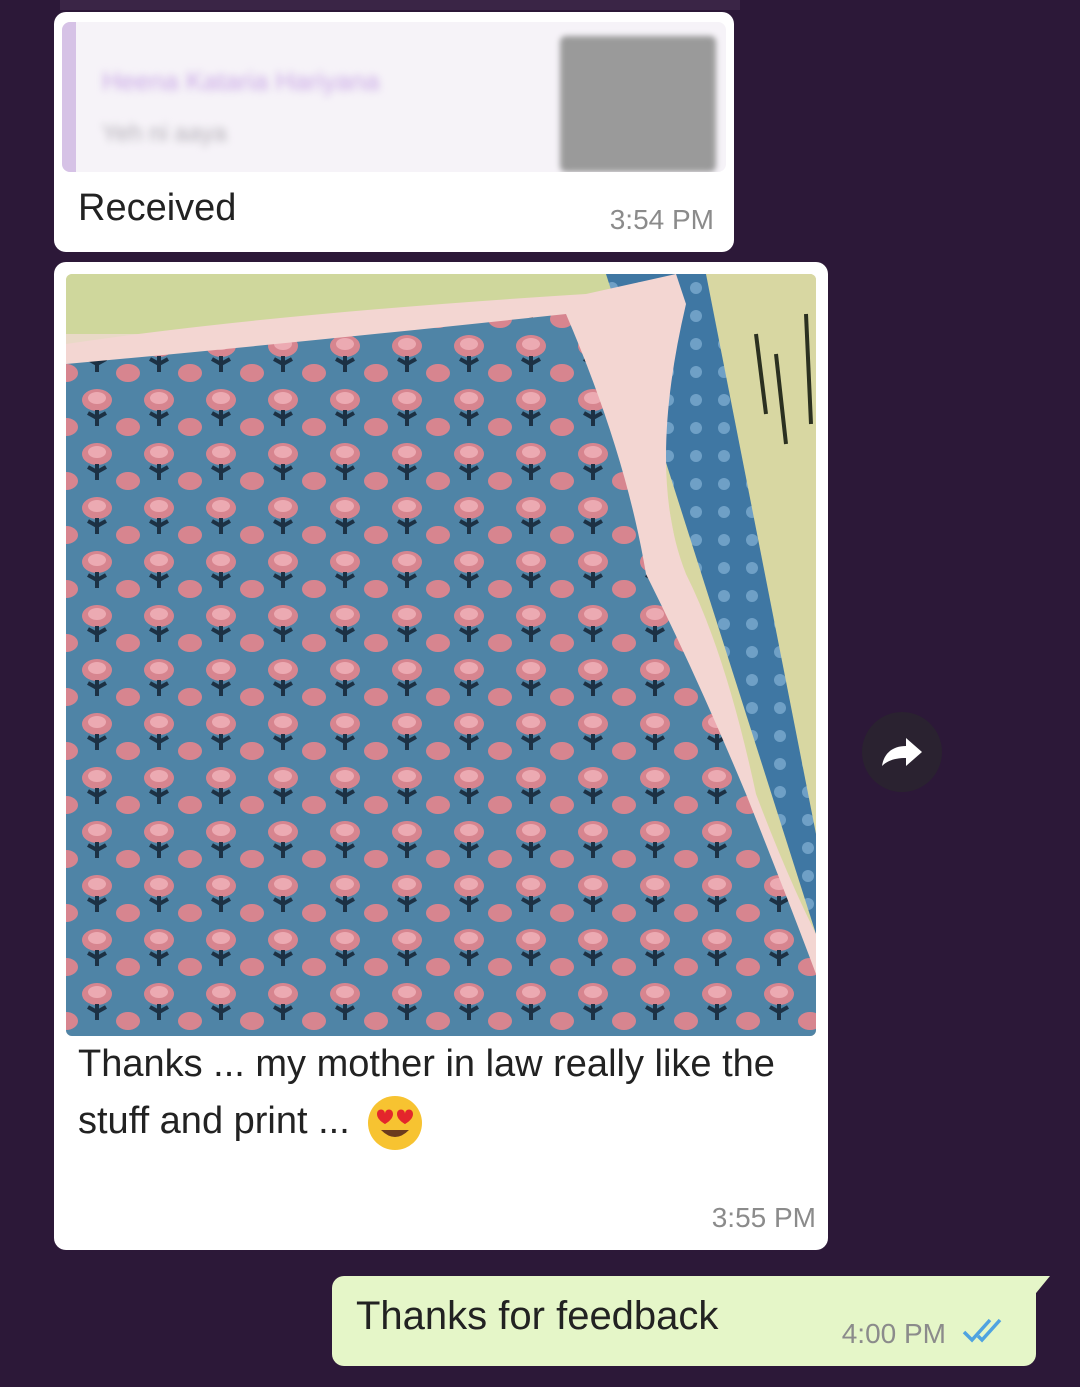  I want to click on forward-button, so click(902, 752).